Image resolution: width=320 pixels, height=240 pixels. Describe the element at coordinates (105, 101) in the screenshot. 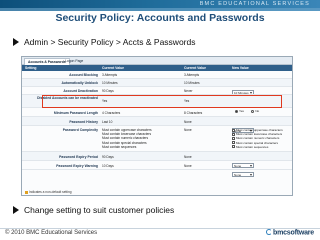

I see `row-current: Yes` at that location.